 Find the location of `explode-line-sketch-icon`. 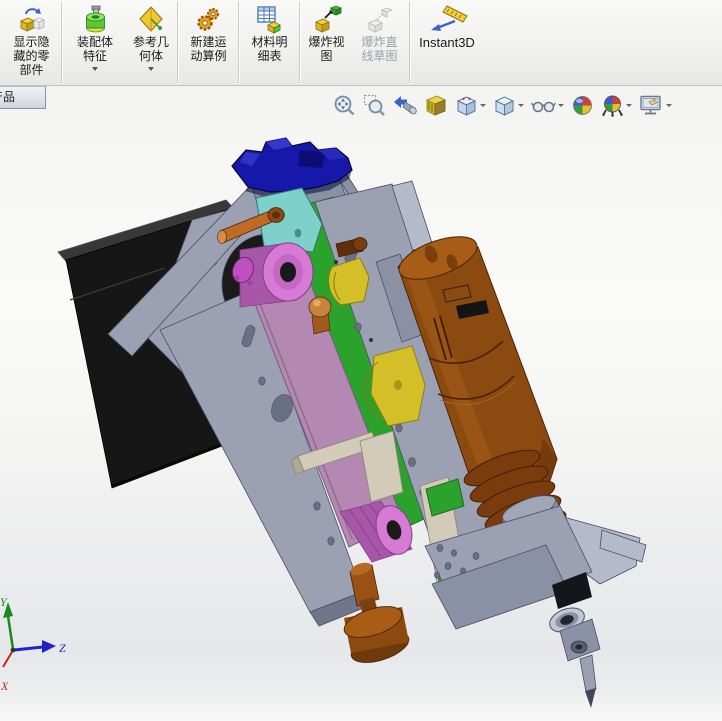

explode-line-sketch-icon is located at coordinates (380, 19).